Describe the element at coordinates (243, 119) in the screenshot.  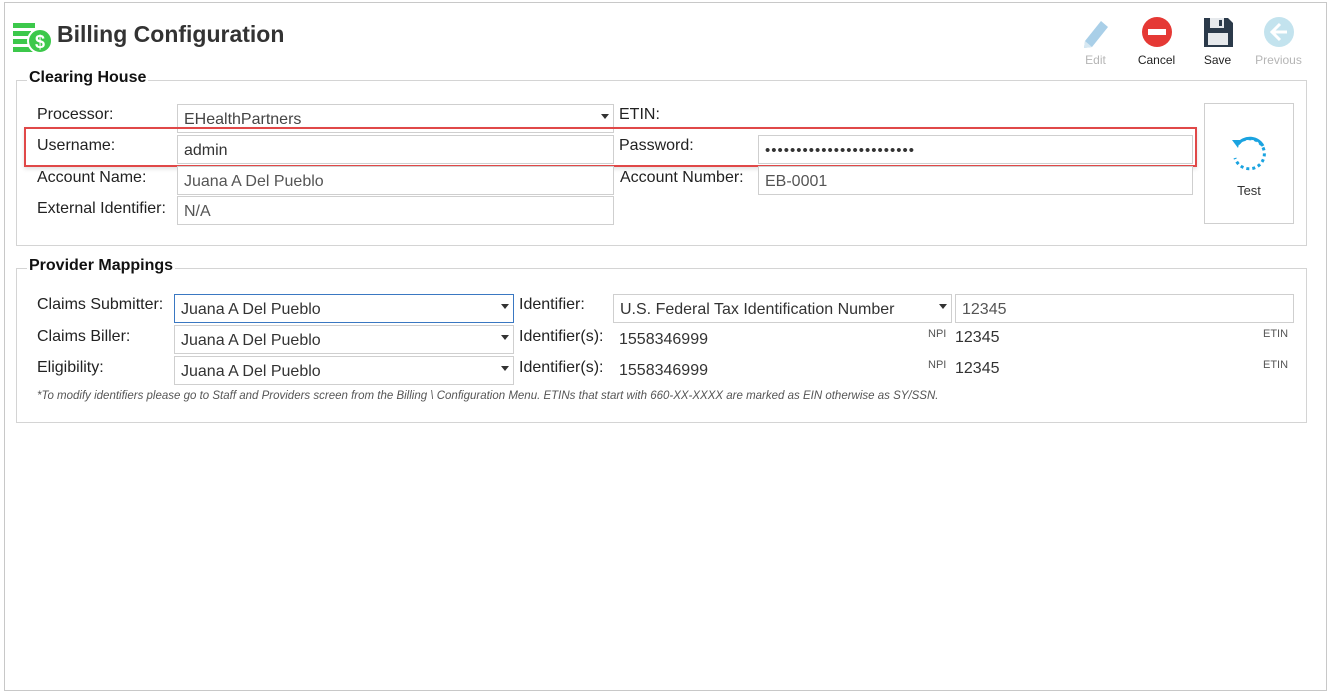
I see `processor-value: EHealthPartners` at that location.